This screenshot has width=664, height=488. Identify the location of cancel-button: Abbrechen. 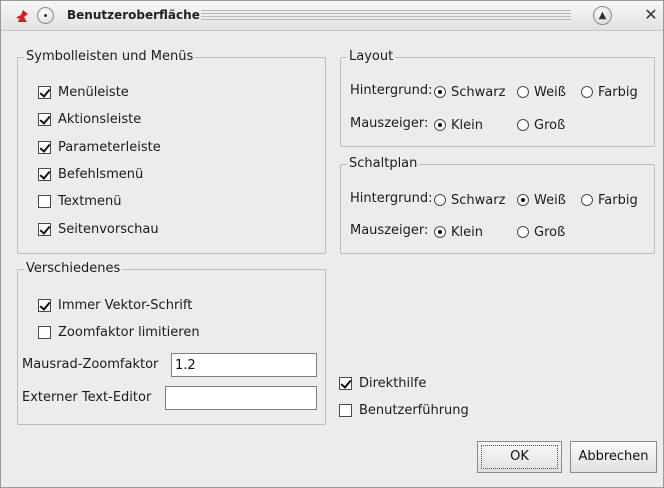
(613, 457).